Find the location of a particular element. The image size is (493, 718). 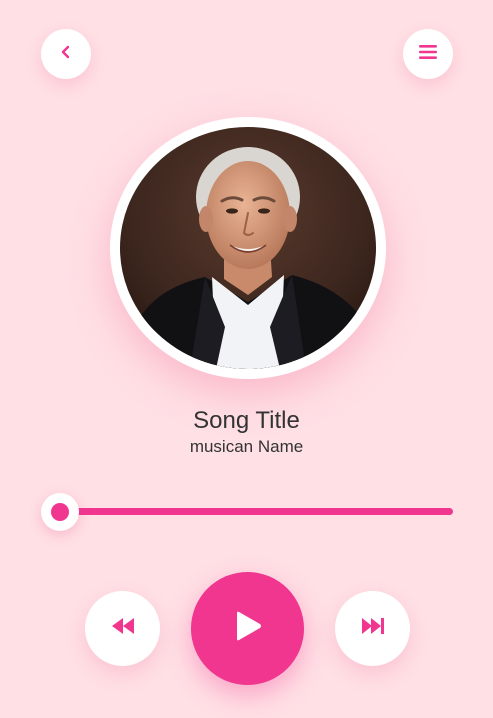

play-button is located at coordinates (247, 628).